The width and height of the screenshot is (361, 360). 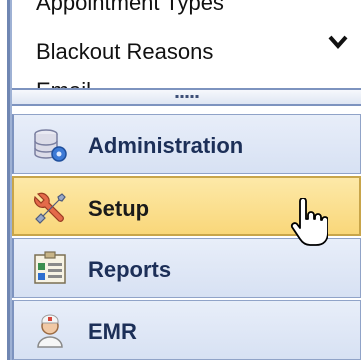 I want to click on pane-splitter, so click(x=186, y=97).